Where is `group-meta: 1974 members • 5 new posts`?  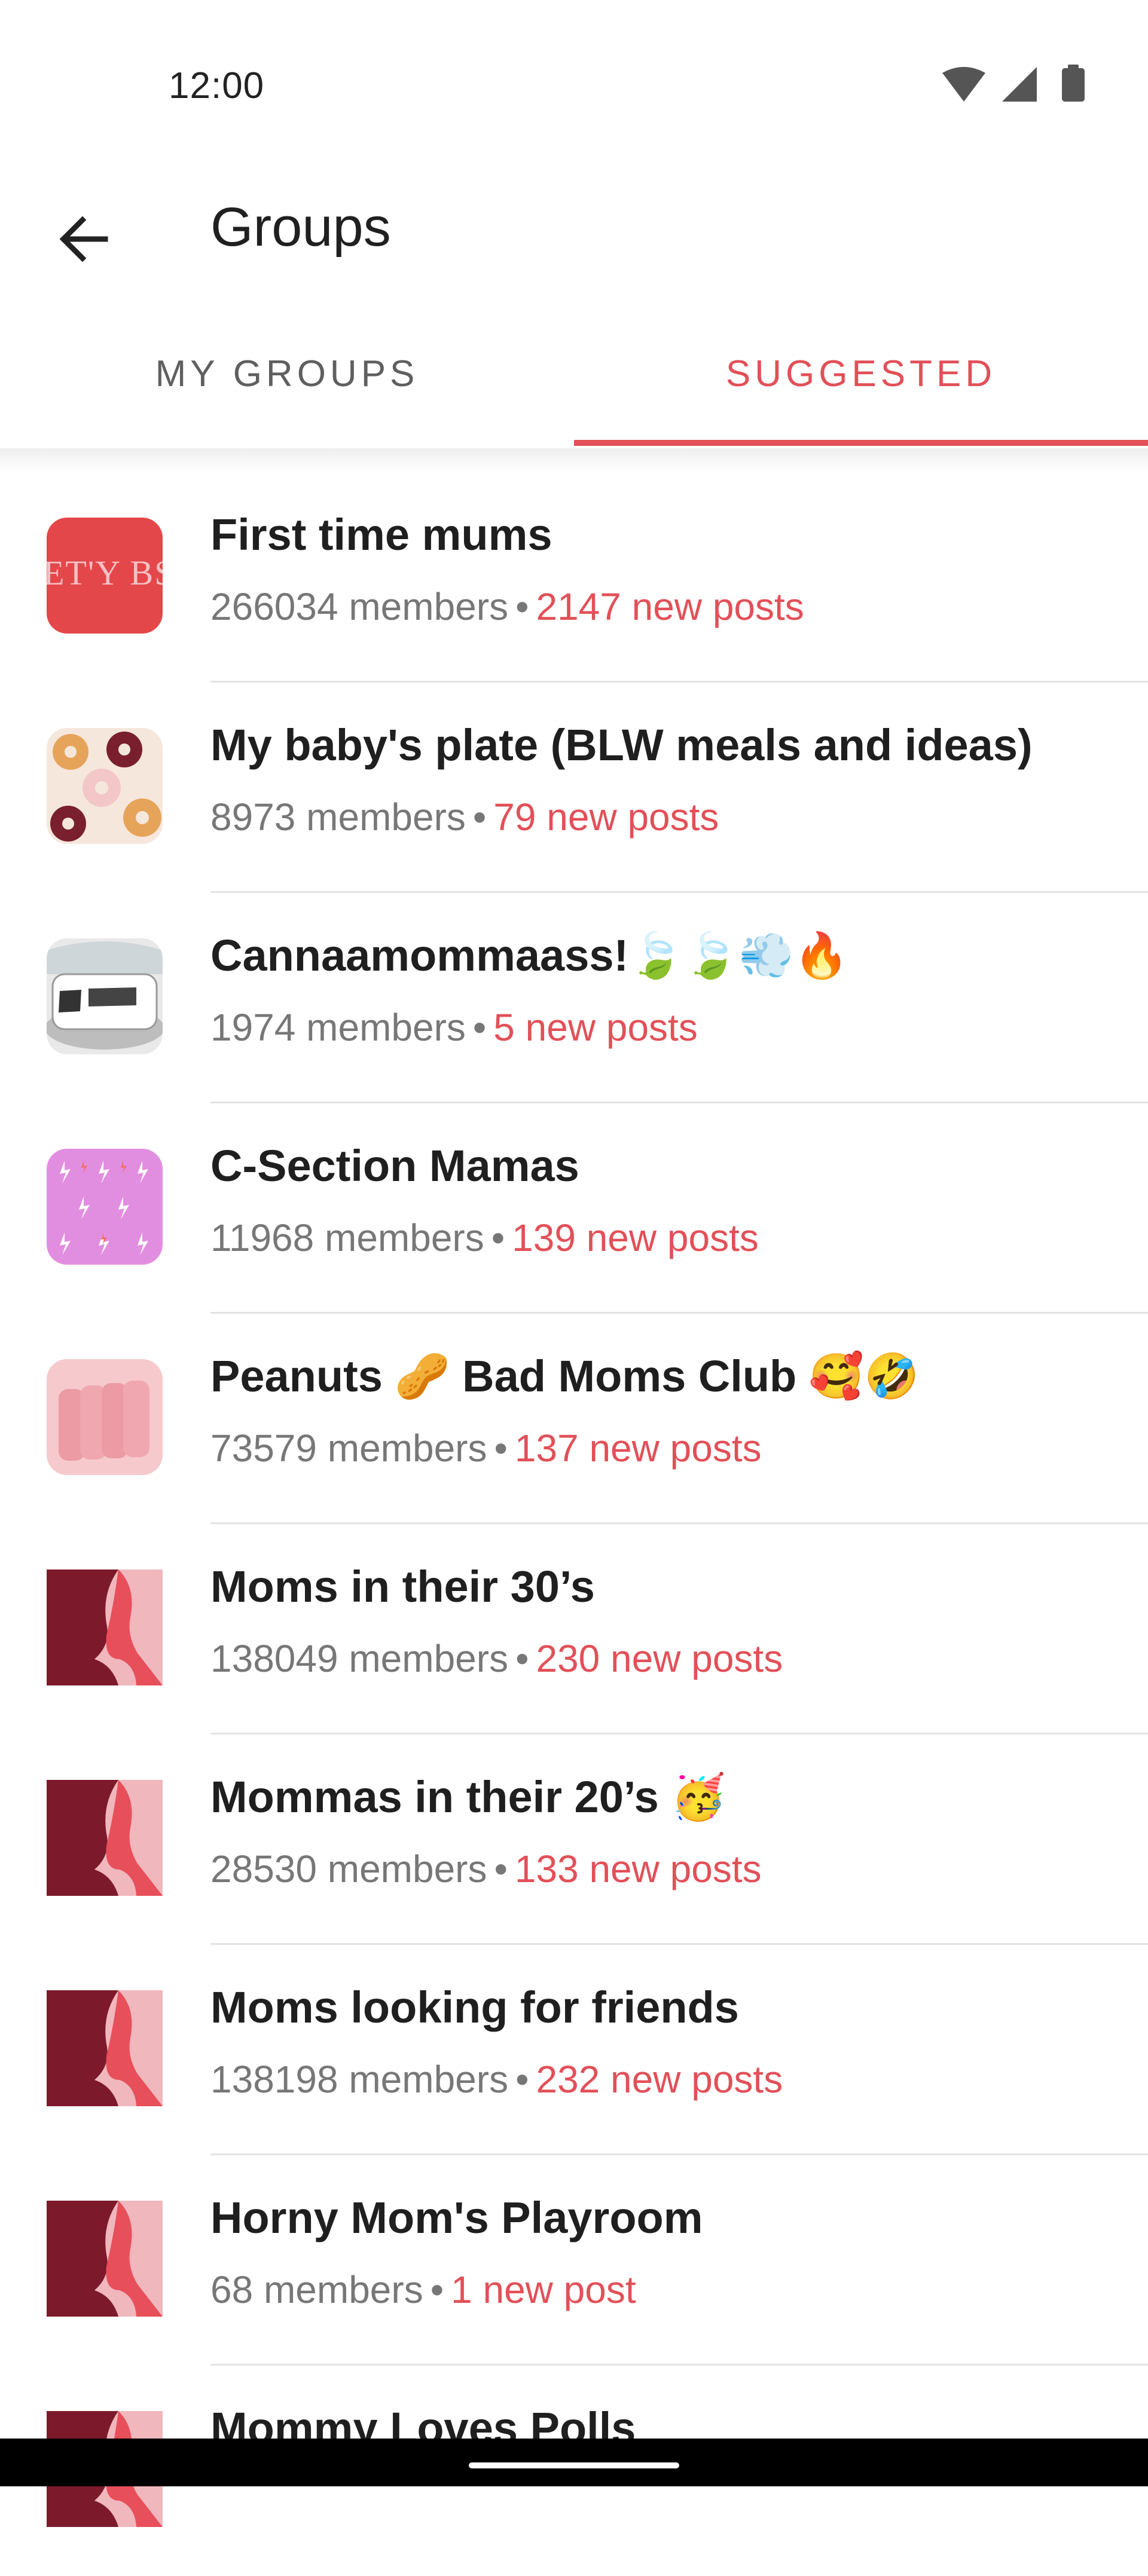
group-meta: 1974 members • 5 new posts is located at coordinates (454, 1027).